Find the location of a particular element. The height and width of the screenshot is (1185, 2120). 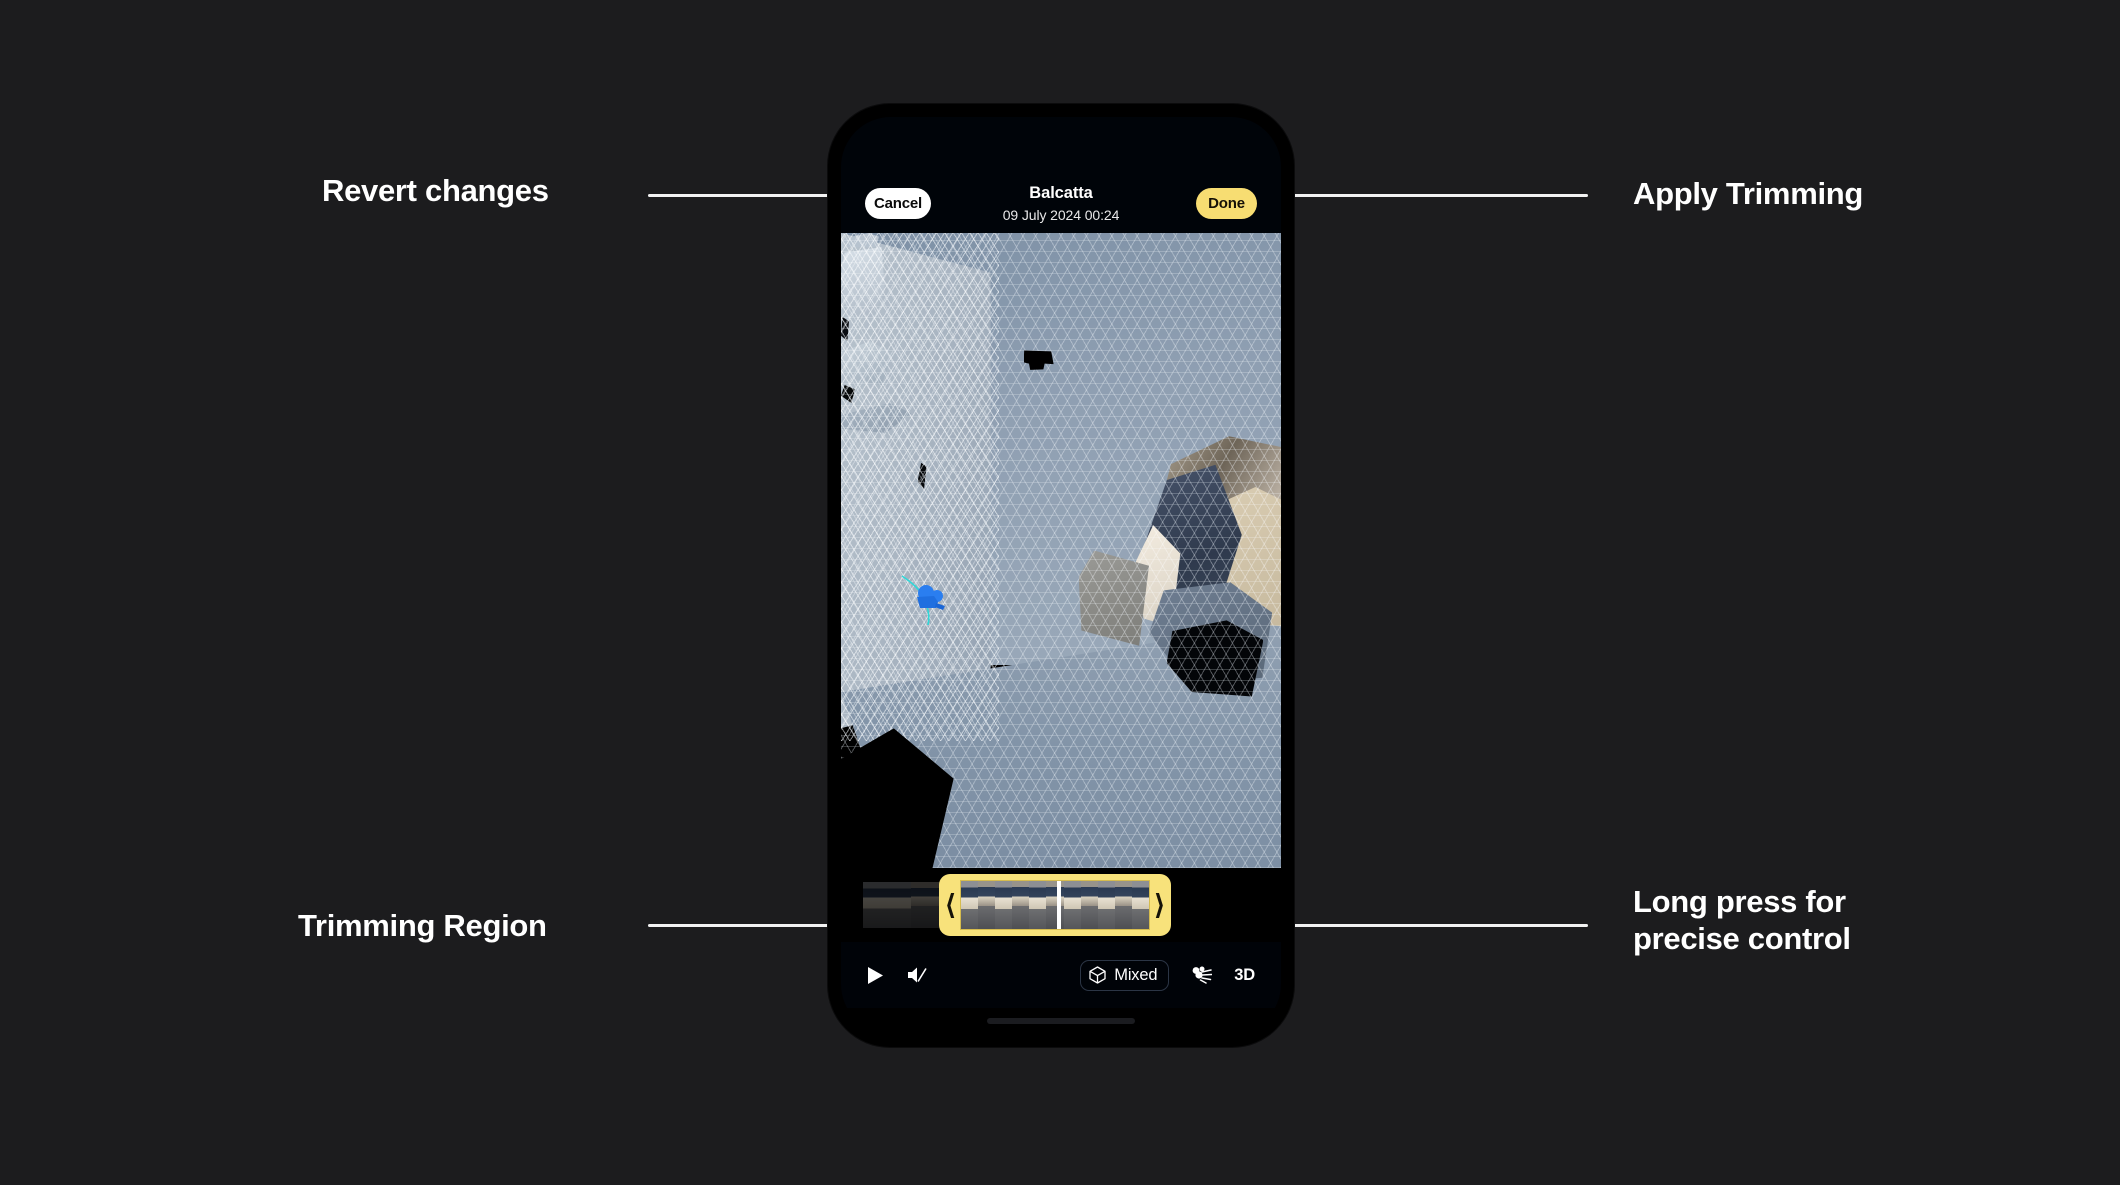

render-mode-label: Mixed is located at coordinates (1136, 974).